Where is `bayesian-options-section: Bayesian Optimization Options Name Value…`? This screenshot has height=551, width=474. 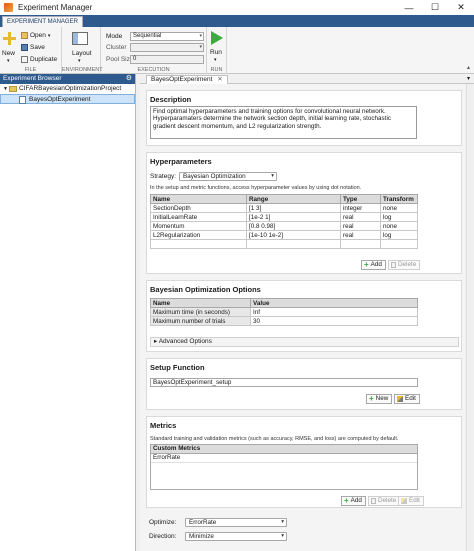 bayesian-options-section: Bayesian Optimization Options Name Value… is located at coordinates (304, 316).